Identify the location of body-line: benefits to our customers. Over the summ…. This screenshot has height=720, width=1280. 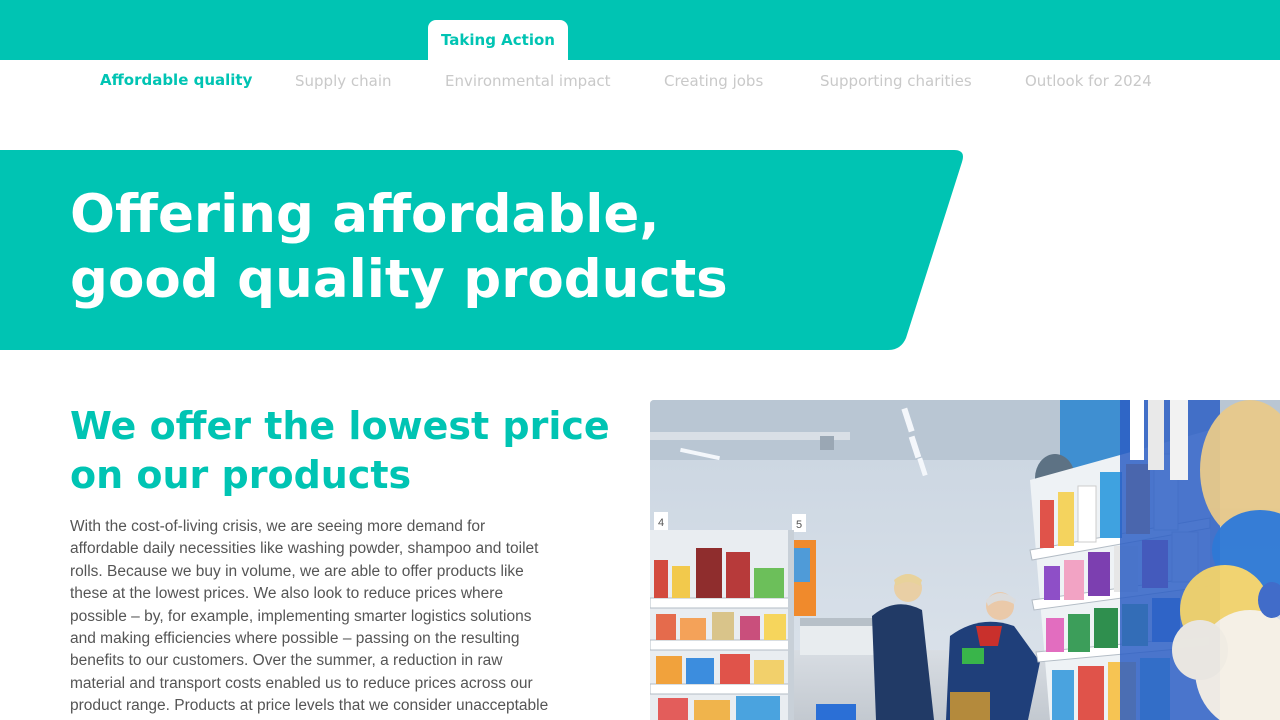
(286, 661).